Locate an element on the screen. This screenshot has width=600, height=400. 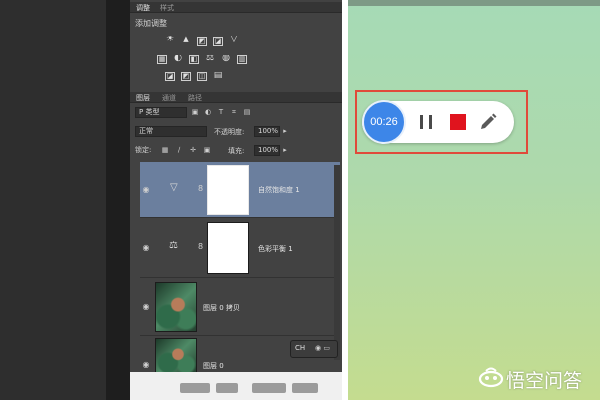
opacity-label: 不透明度: is located at coordinates (229, 132).